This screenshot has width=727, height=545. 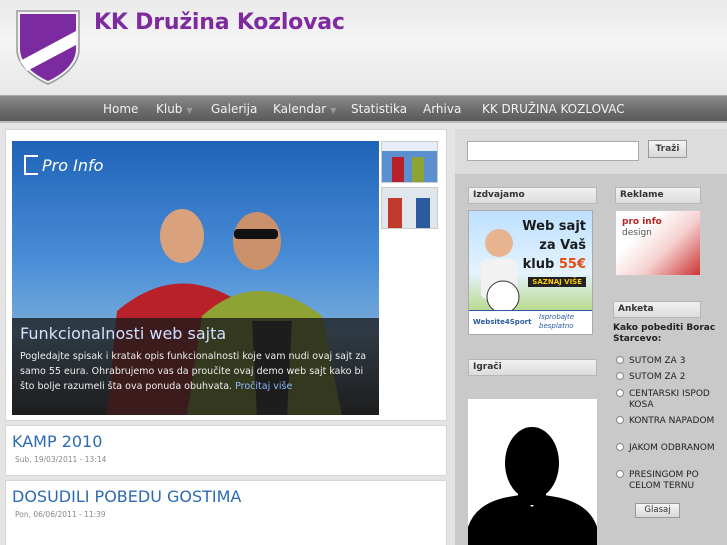 What do you see at coordinates (657, 510) in the screenshot?
I see `vote-button: Glasaj` at bounding box center [657, 510].